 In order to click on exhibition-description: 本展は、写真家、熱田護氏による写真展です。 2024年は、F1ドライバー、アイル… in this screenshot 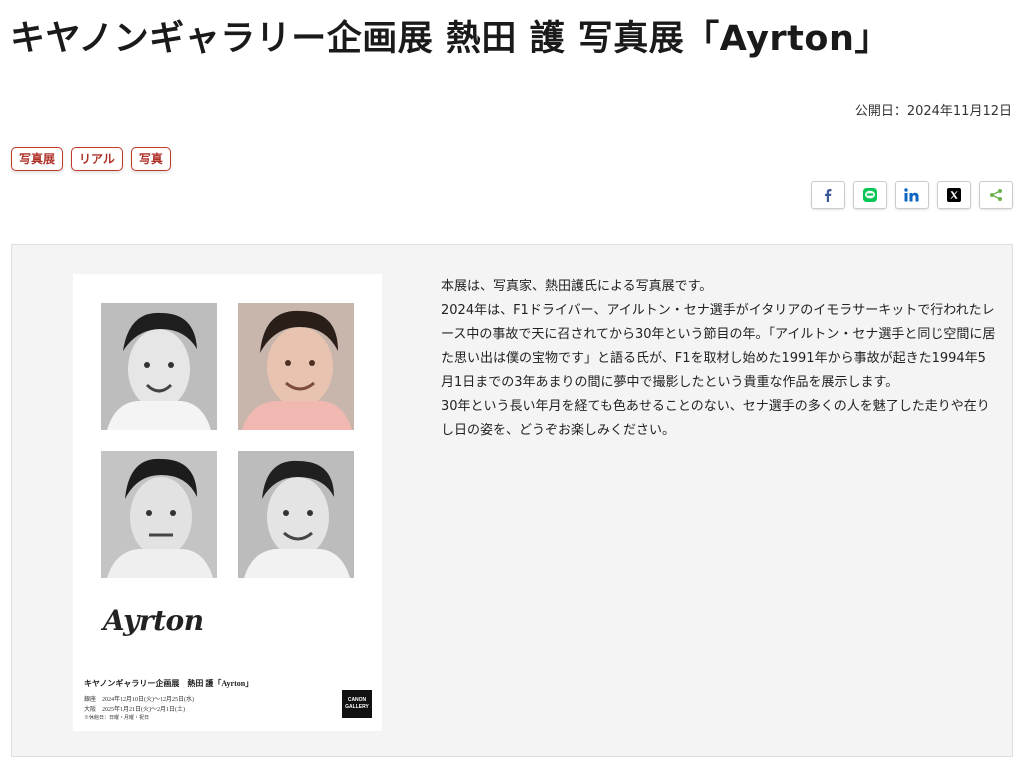, I will do `click(719, 359)`.